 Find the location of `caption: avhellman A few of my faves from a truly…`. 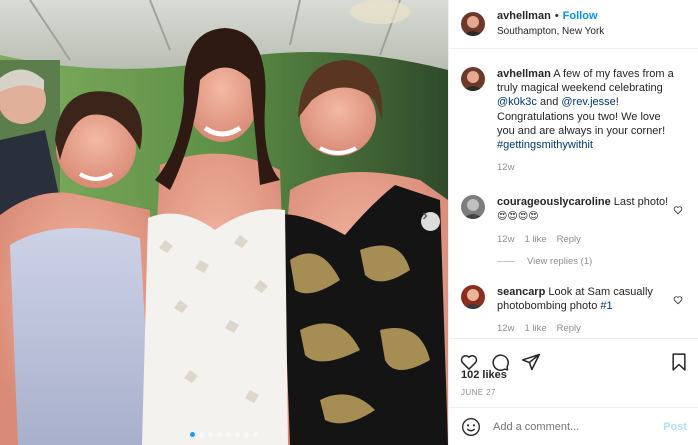

caption: avhellman A few of my faves from a truly… is located at coordinates (574, 121).